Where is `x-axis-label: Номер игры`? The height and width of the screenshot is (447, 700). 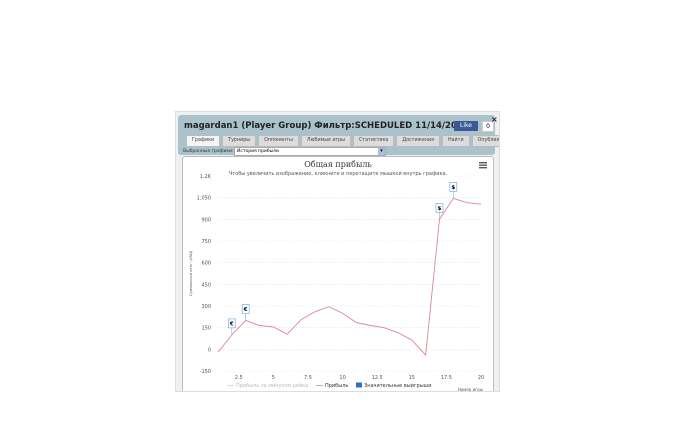 x-axis-label: Номер игры is located at coordinates (470, 389).